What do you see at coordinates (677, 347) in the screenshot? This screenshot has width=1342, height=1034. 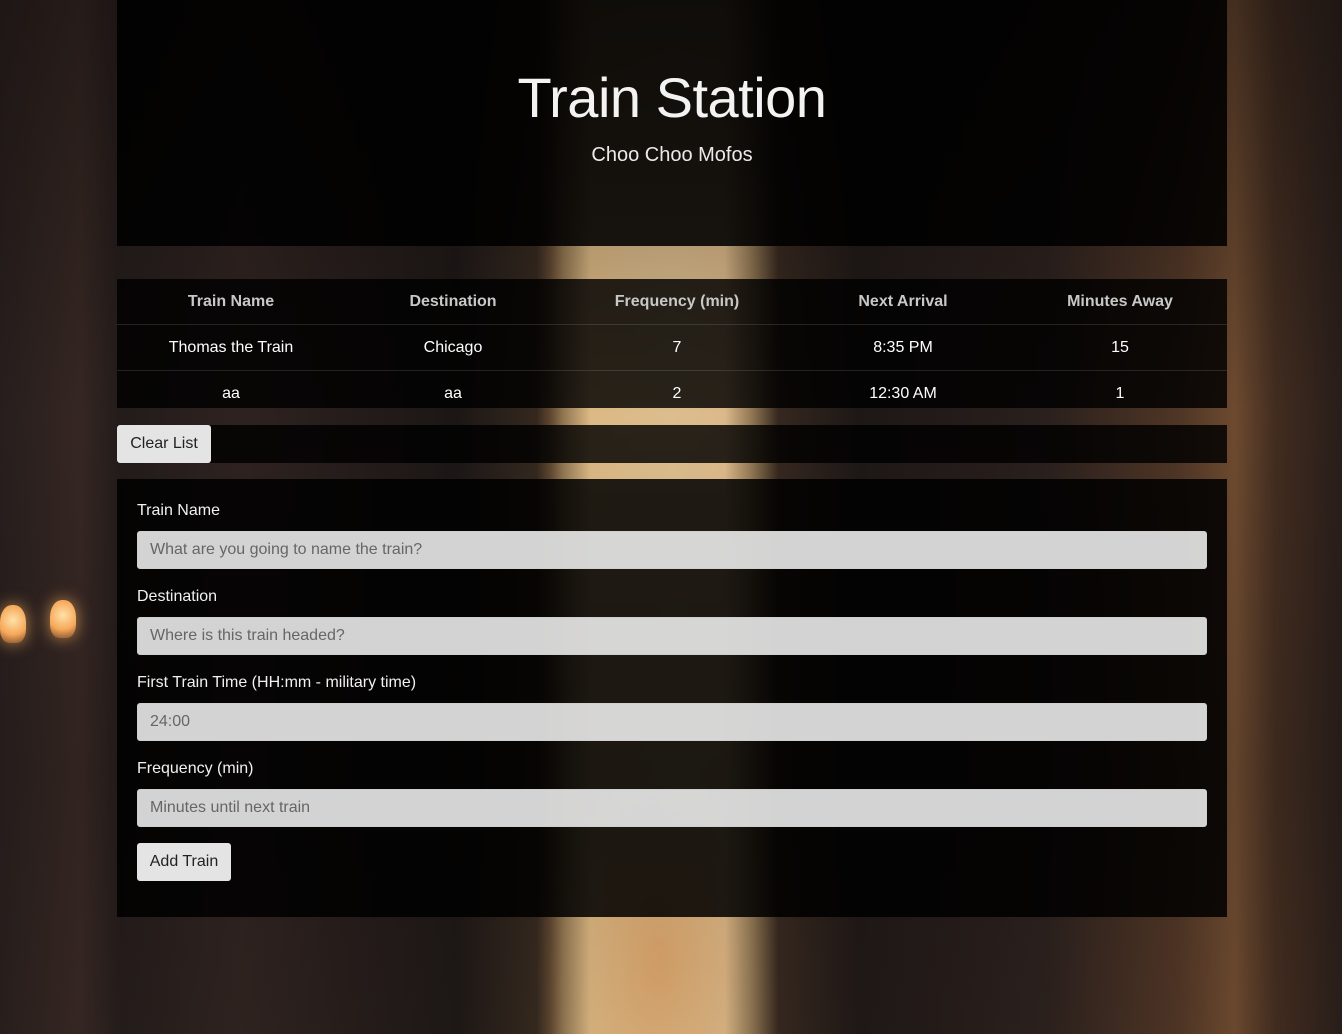 I see `cell-frequency: 7` at bounding box center [677, 347].